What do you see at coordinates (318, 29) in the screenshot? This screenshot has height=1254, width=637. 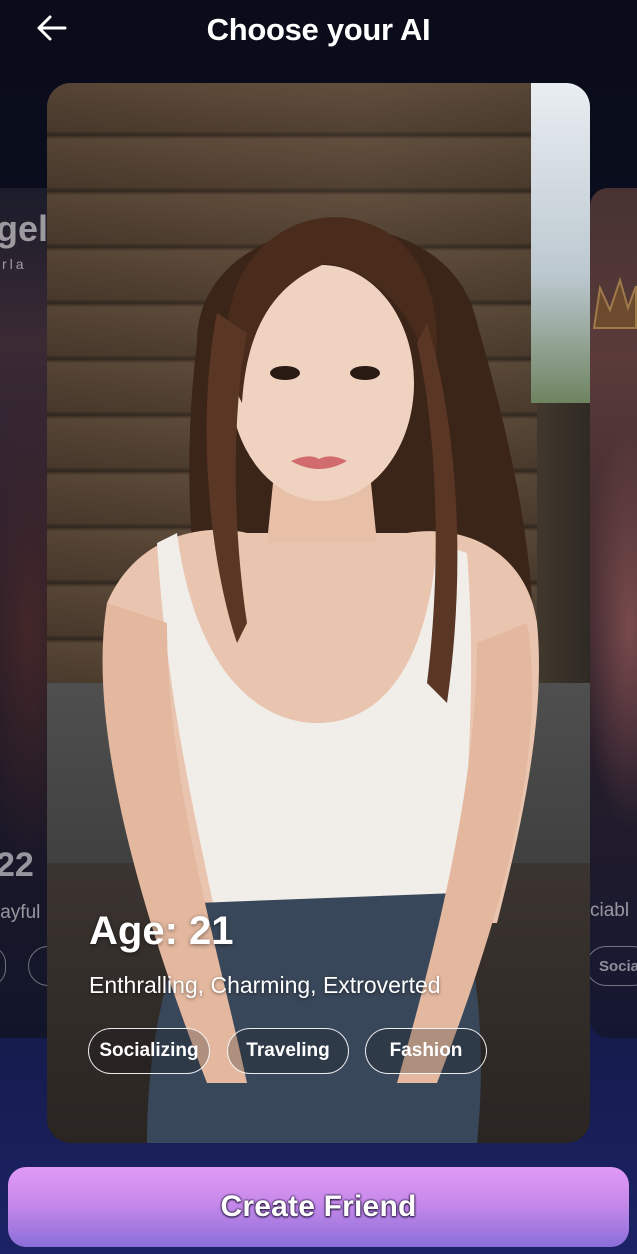 I see `page-title: Choose your AI` at bounding box center [318, 29].